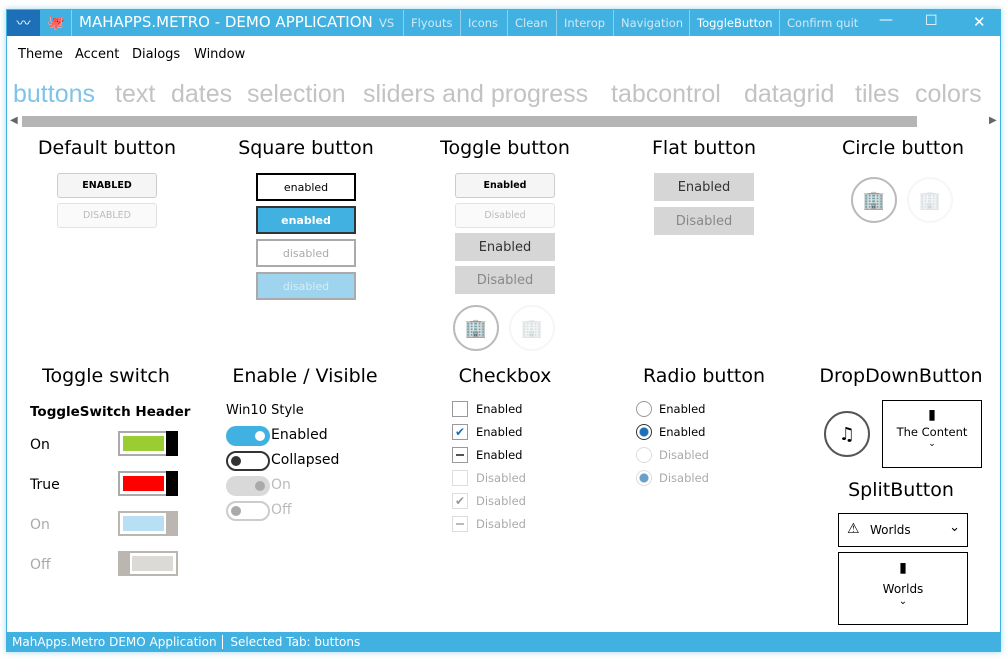  Describe the element at coordinates (476, 328) in the screenshot. I see `toggle-circle-button: 🏢` at that location.